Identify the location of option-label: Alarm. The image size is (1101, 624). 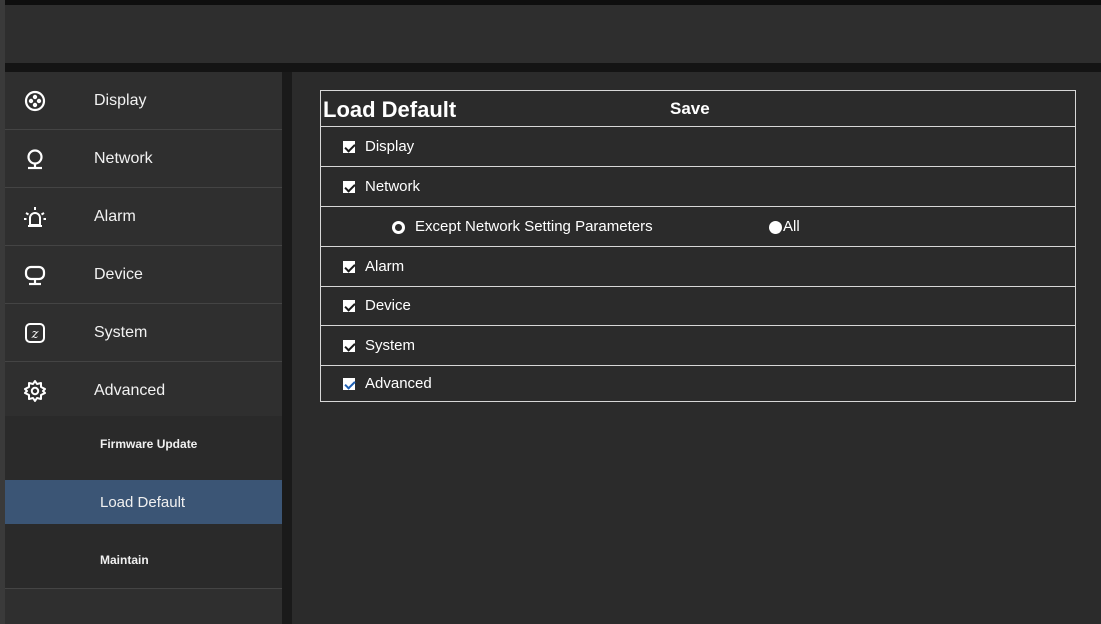
(385, 266).